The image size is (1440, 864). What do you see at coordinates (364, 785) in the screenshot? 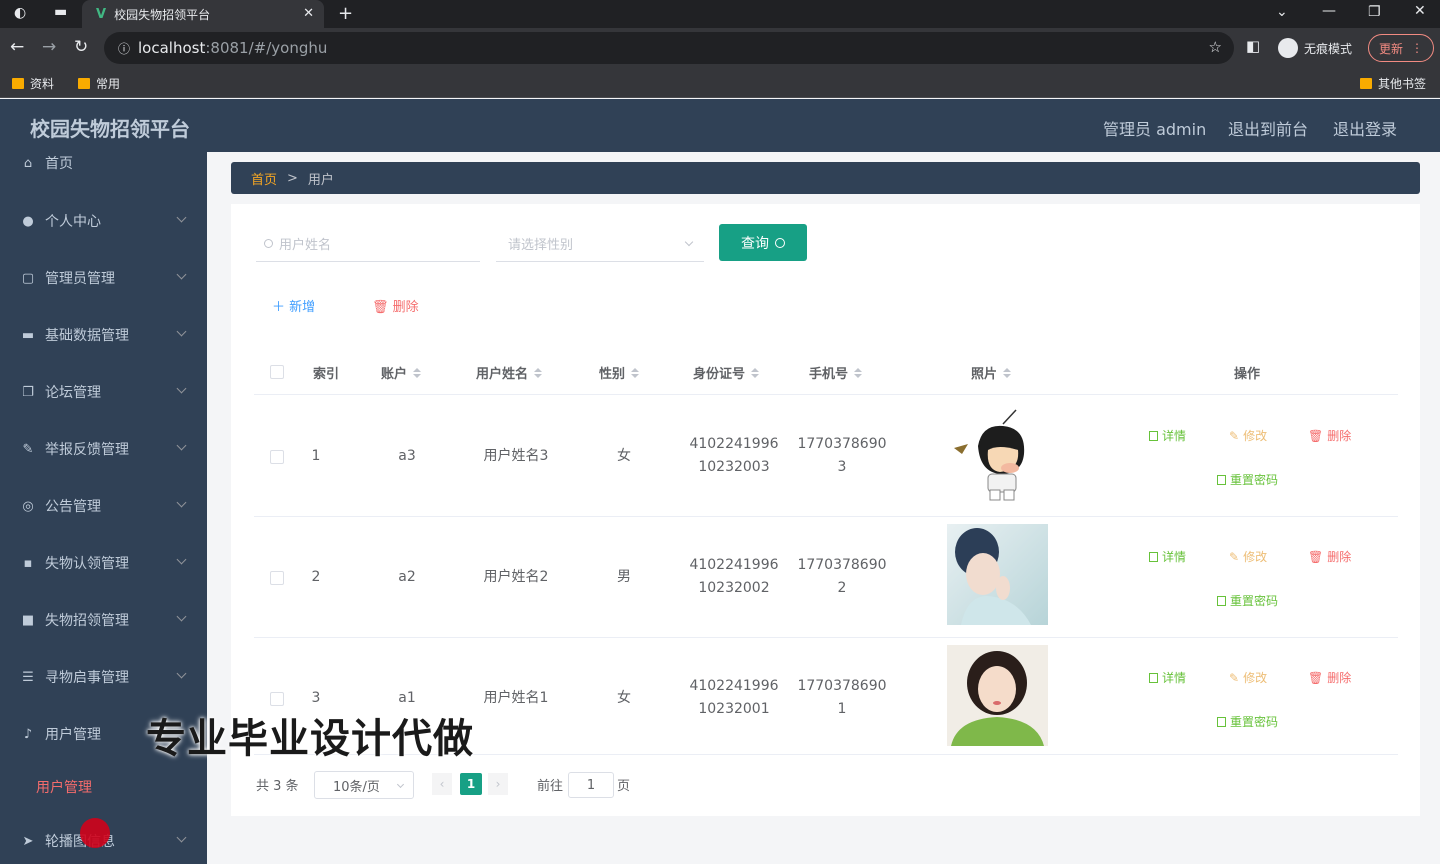
I see `page-size-select: 10条/页` at bounding box center [364, 785].